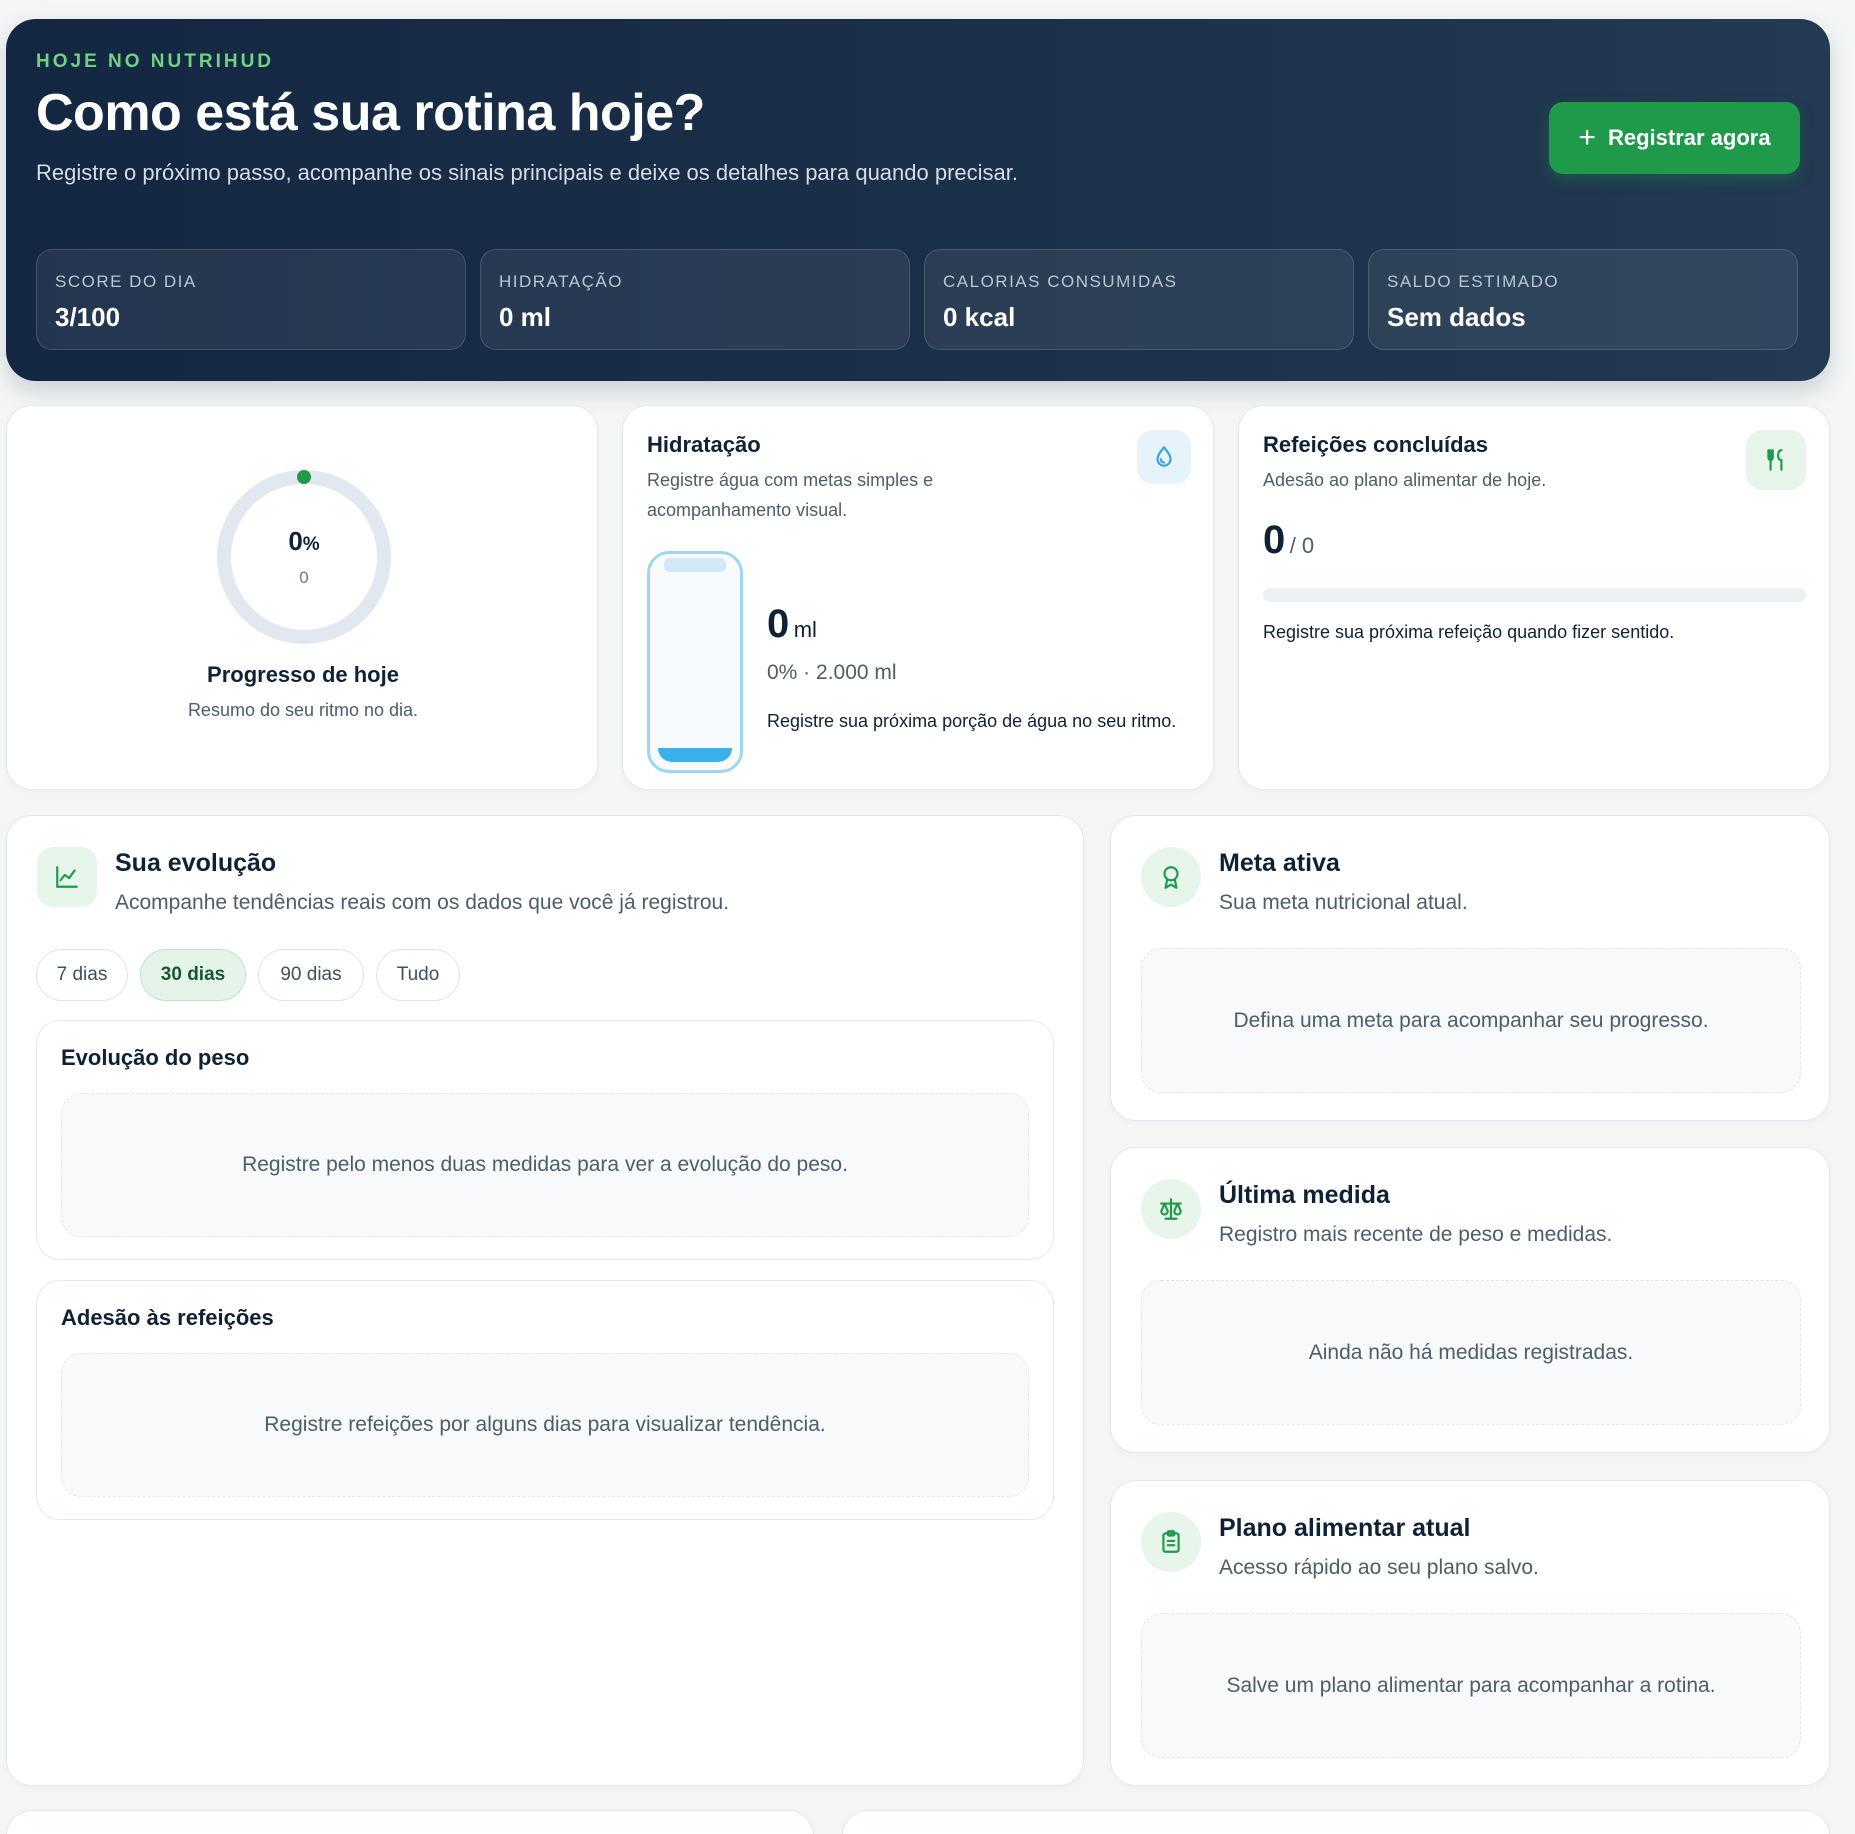 The image size is (1855, 1834). What do you see at coordinates (1587, 137) in the screenshot?
I see `plus-icon: +` at bounding box center [1587, 137].